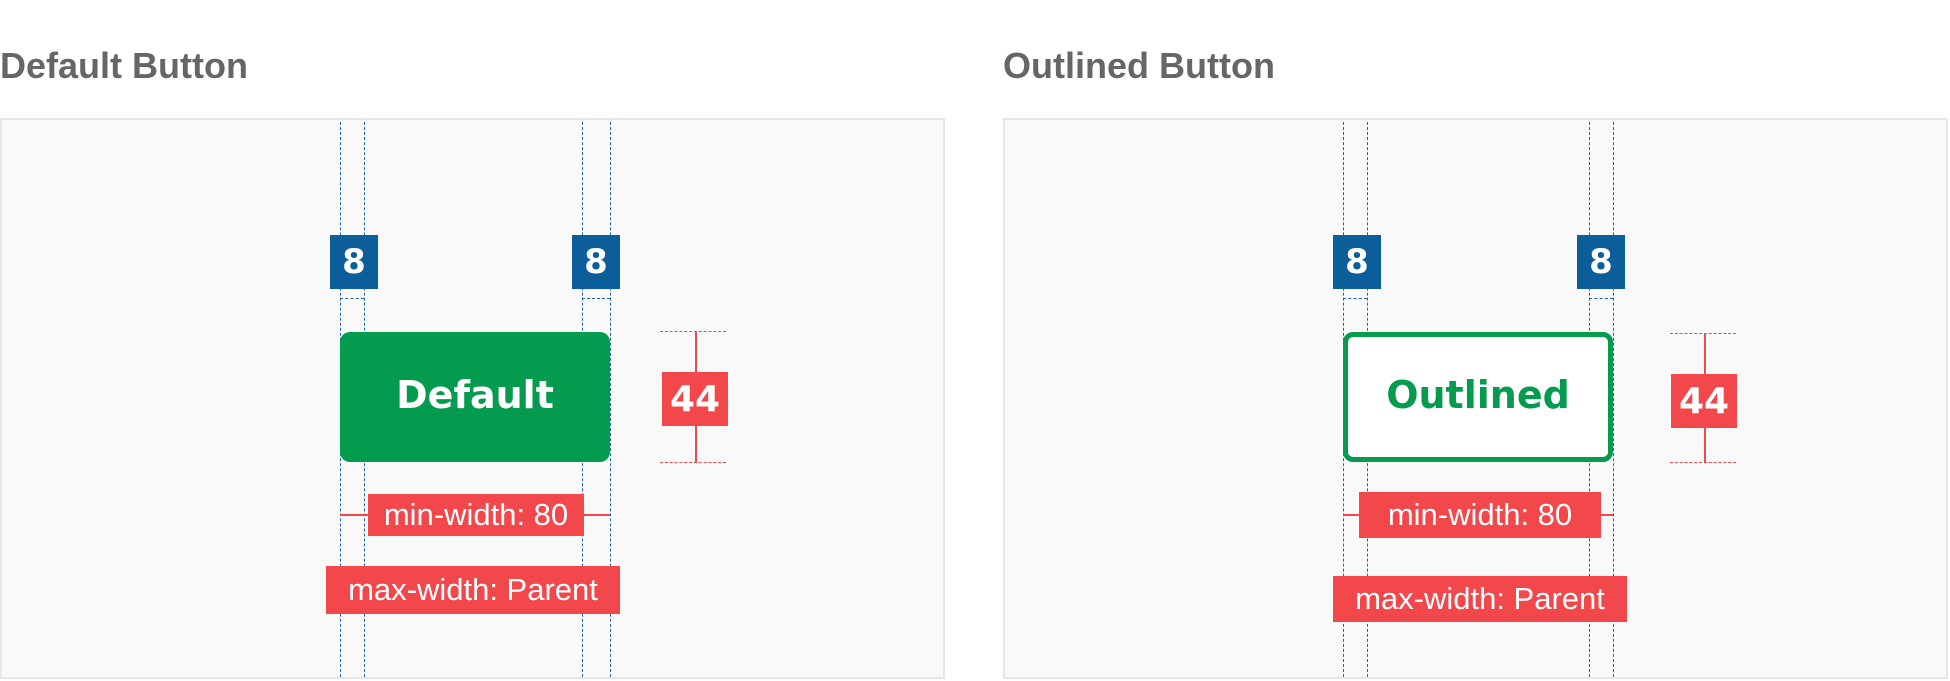  What do you see at coordinates (1139, 65) in the screenshot?
I see `outlined-button-title: Outlined Button` at bounding box center [1139, 65].